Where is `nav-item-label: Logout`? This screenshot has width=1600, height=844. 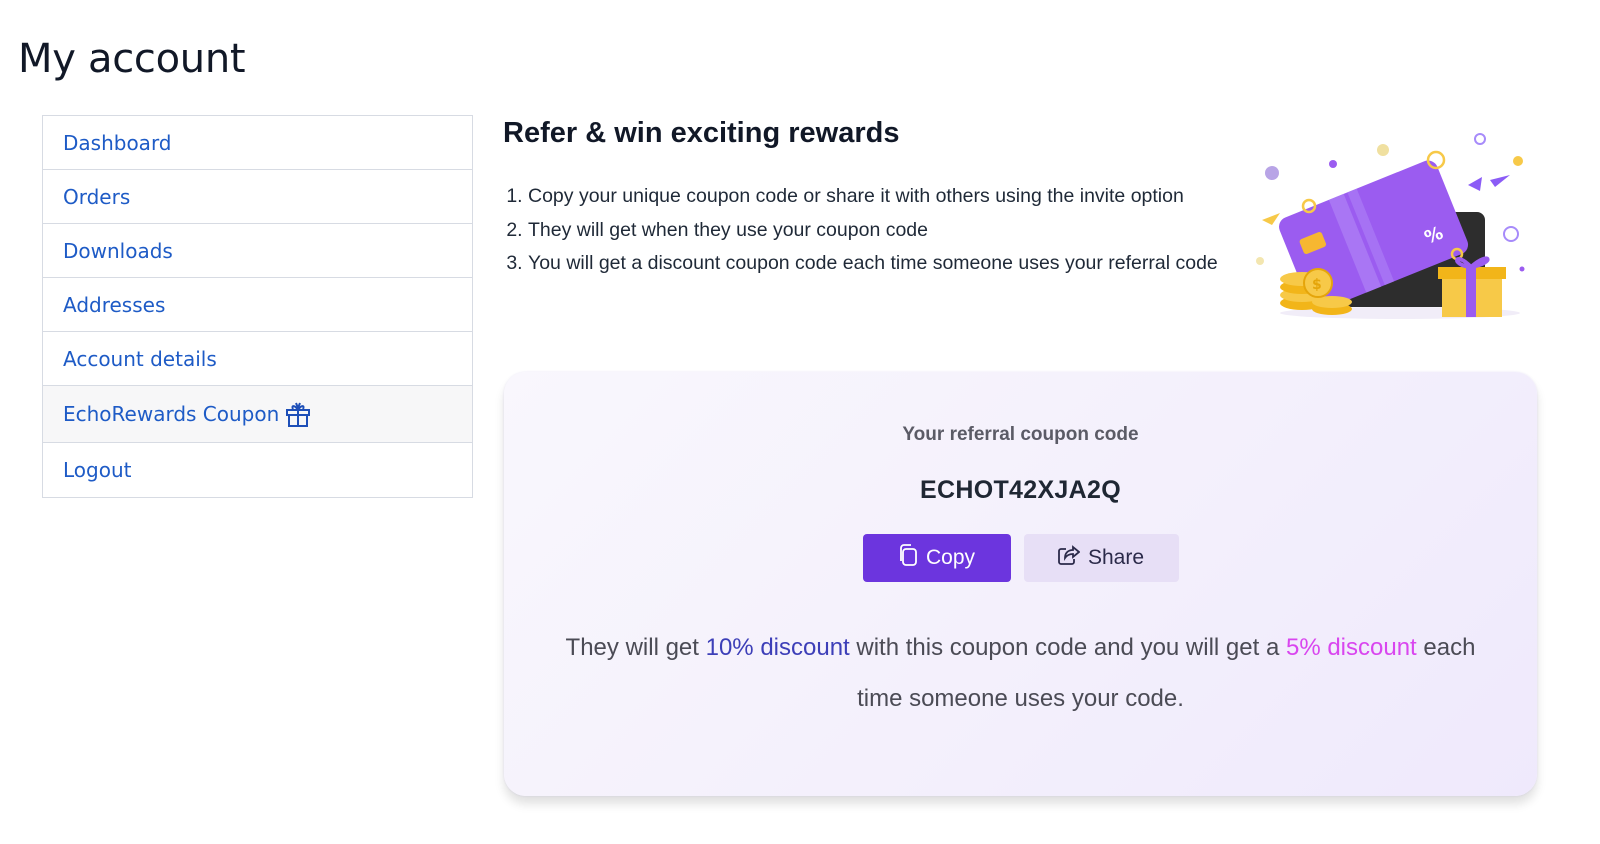
nav-item-label: Logout is located at coordinates (97, 470).